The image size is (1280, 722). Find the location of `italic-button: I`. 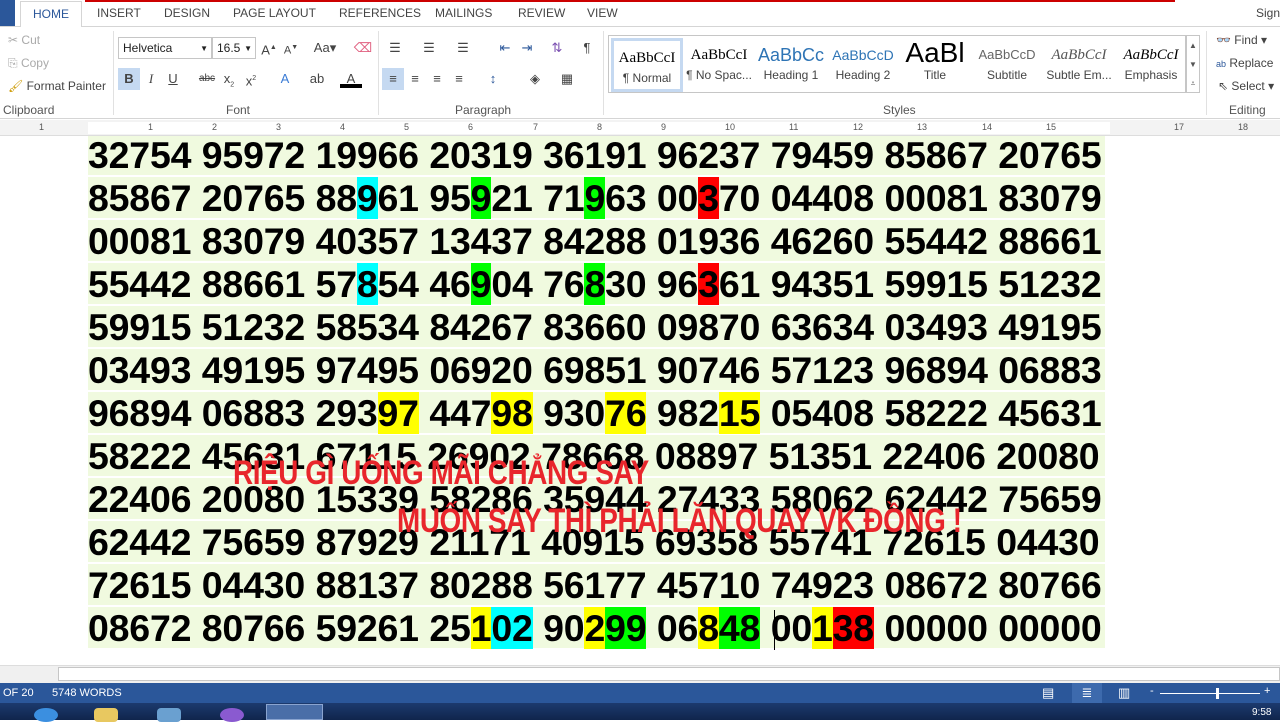

italic-button: I is located at coordinates (151, 79).